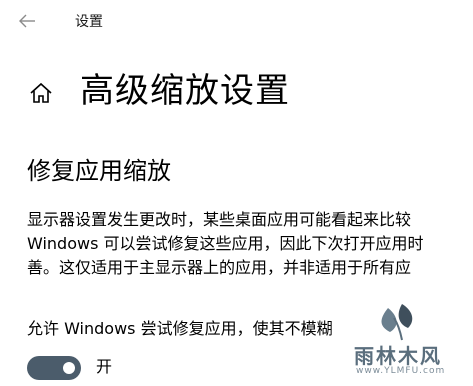 The height and width of the screenshot is (386, 473). I want to click on app-title: 设置, so click(89, 22).